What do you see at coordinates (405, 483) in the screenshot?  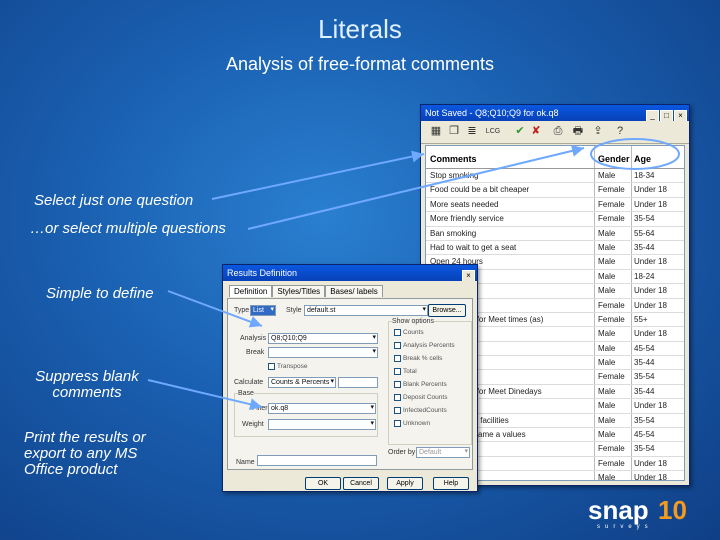 I see `apply-button: Apply` at bounding box center [405, 483].